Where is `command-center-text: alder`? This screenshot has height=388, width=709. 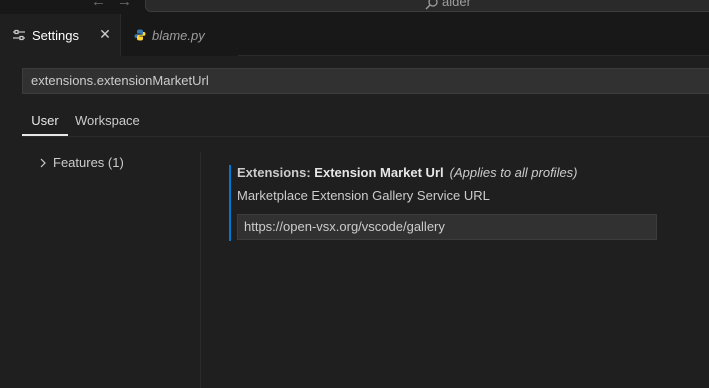 command-center-text: alder is located at coordinates (456, 4).